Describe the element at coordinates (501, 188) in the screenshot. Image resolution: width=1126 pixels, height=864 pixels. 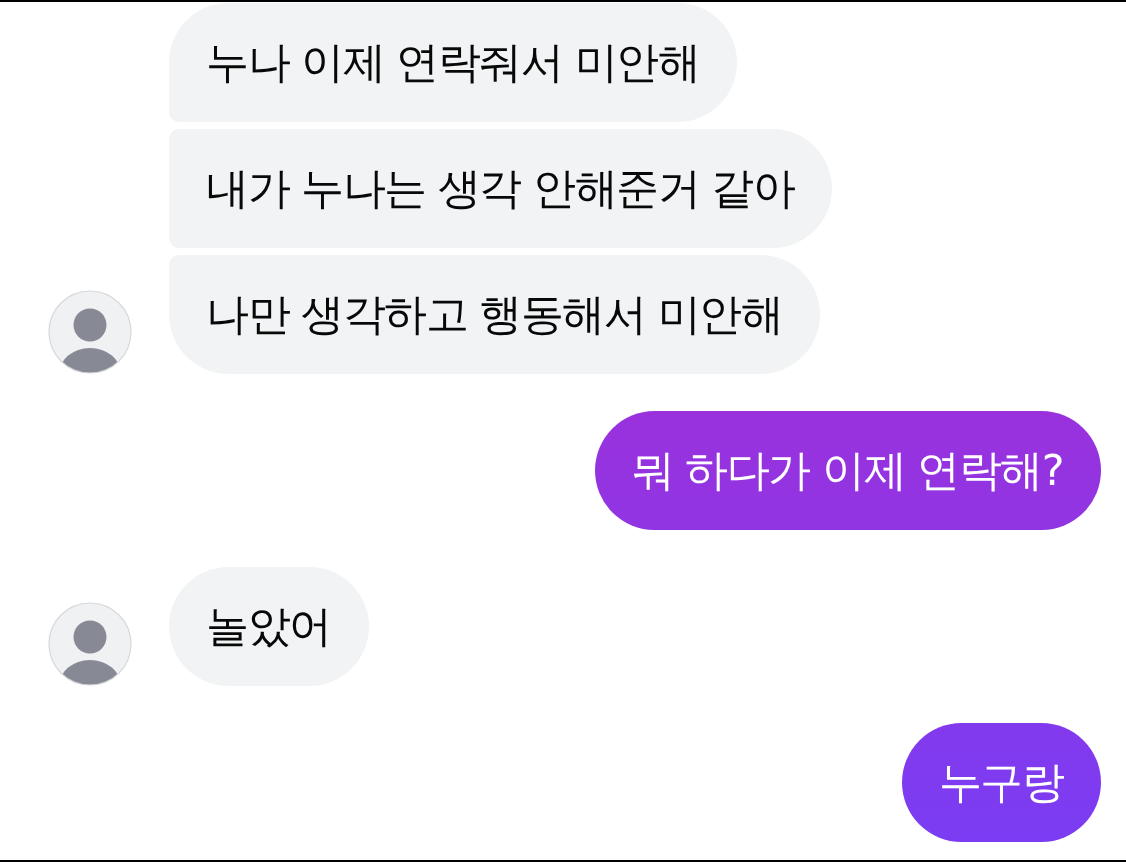
I see `message-bubble: 내가 누나는 생각 안해준거 같아` at that location.